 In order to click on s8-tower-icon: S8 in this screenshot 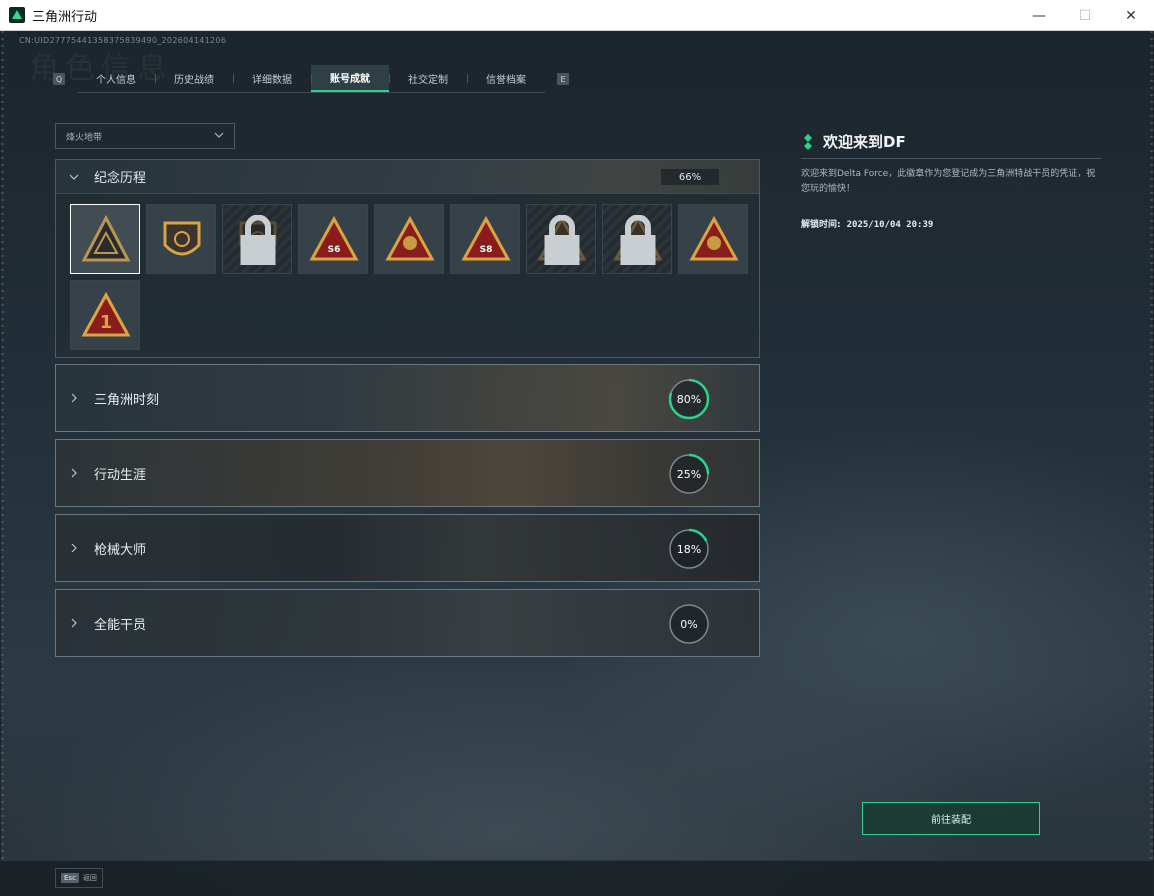, I will do `click(486, 238)`.